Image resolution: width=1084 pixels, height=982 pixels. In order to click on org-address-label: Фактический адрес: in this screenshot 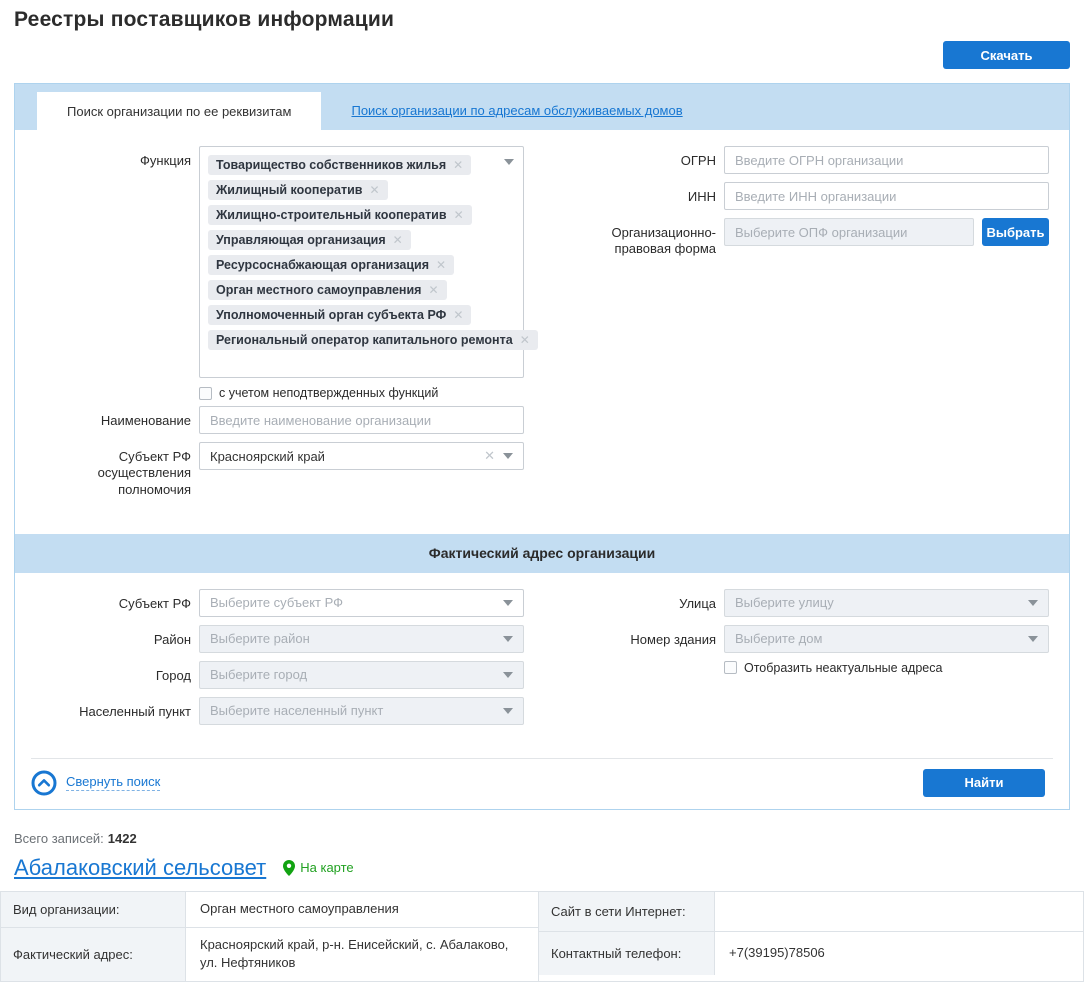, I will do `click(93, 954)`.